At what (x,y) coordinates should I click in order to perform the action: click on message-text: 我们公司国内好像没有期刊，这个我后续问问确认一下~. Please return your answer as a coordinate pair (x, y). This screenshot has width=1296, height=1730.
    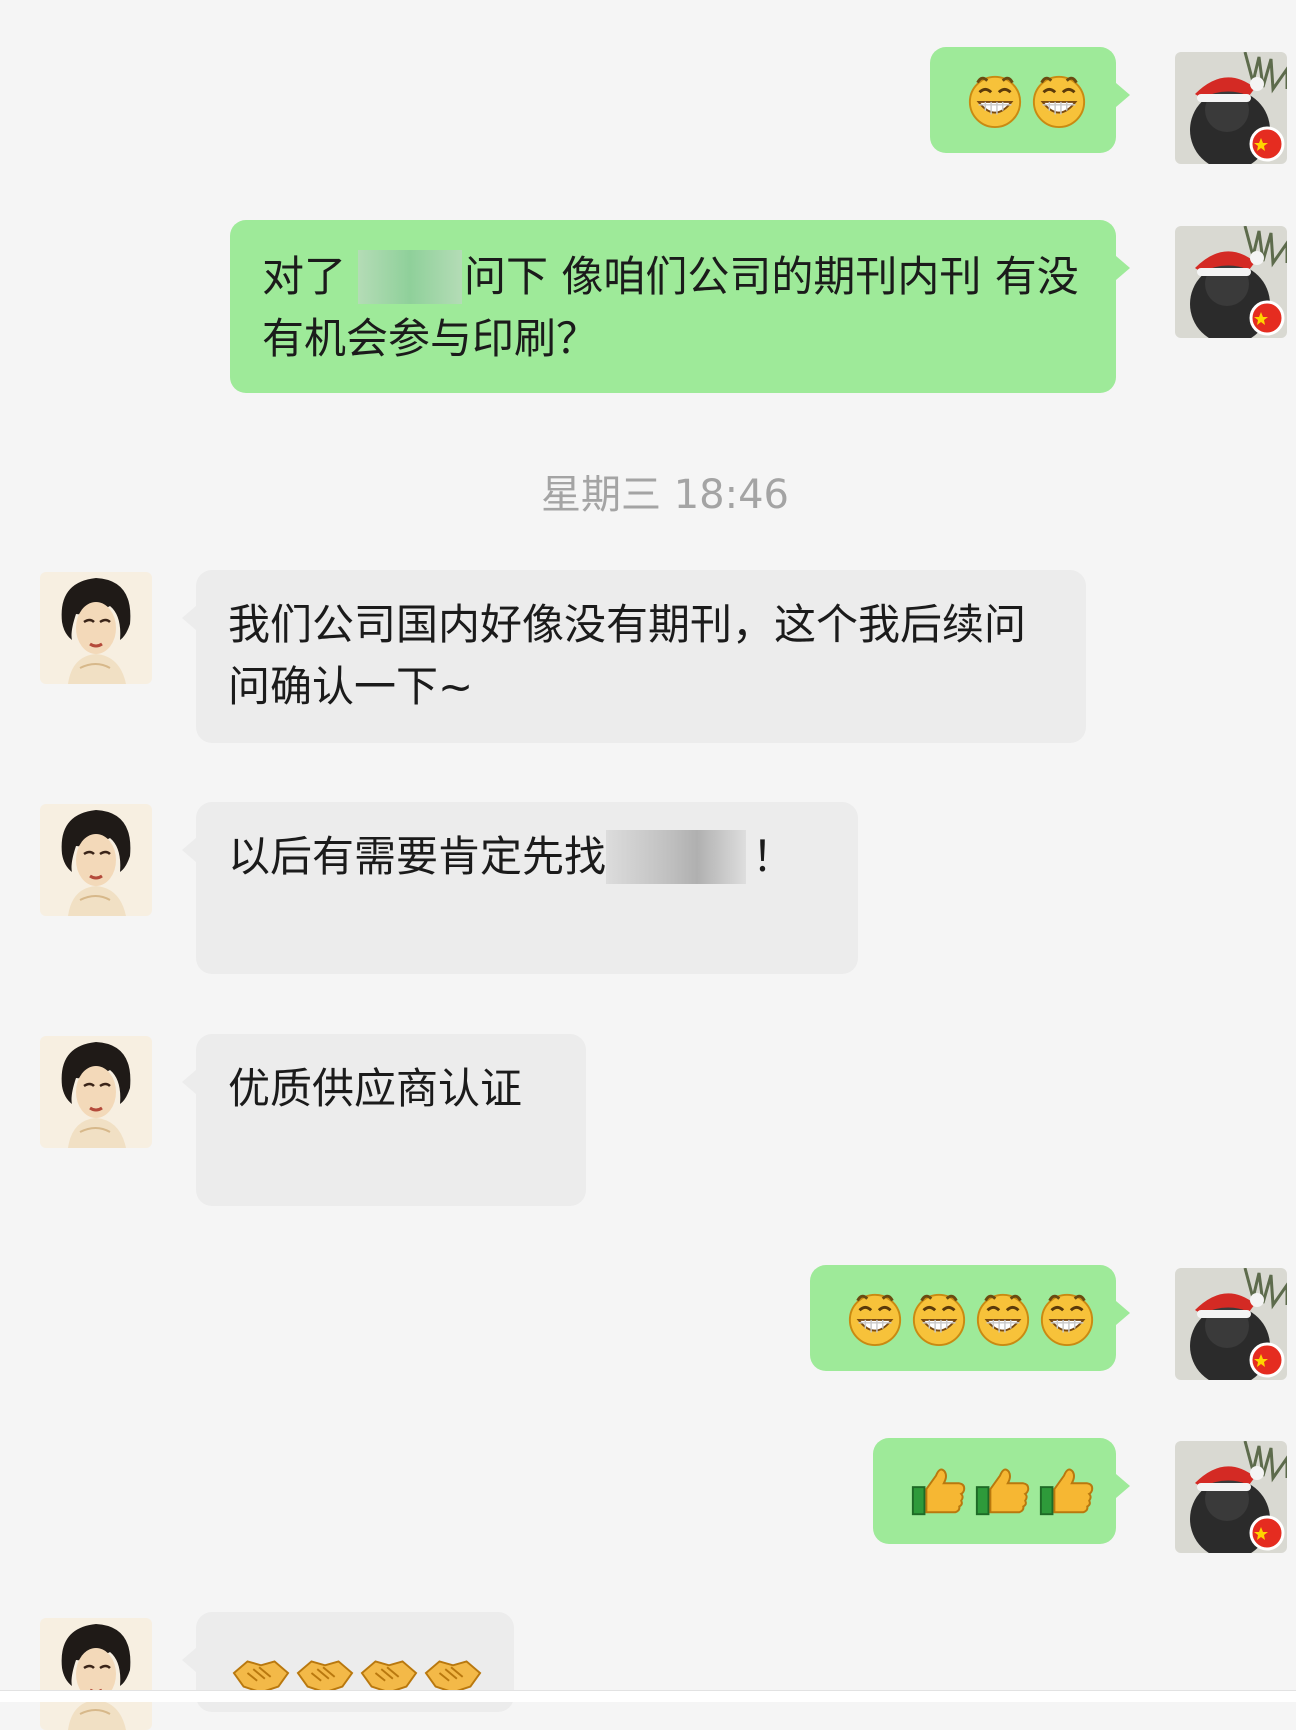
    Looking at the image, I should click on (627, 655).